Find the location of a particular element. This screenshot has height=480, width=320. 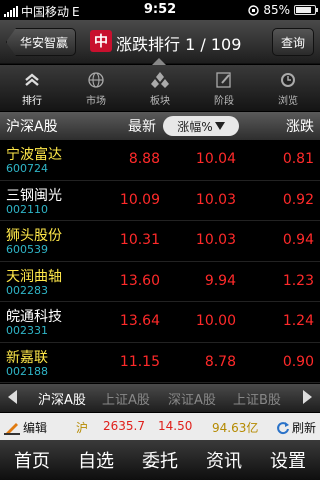

stock-price: 11.15 is located at coordinates (139, 361).